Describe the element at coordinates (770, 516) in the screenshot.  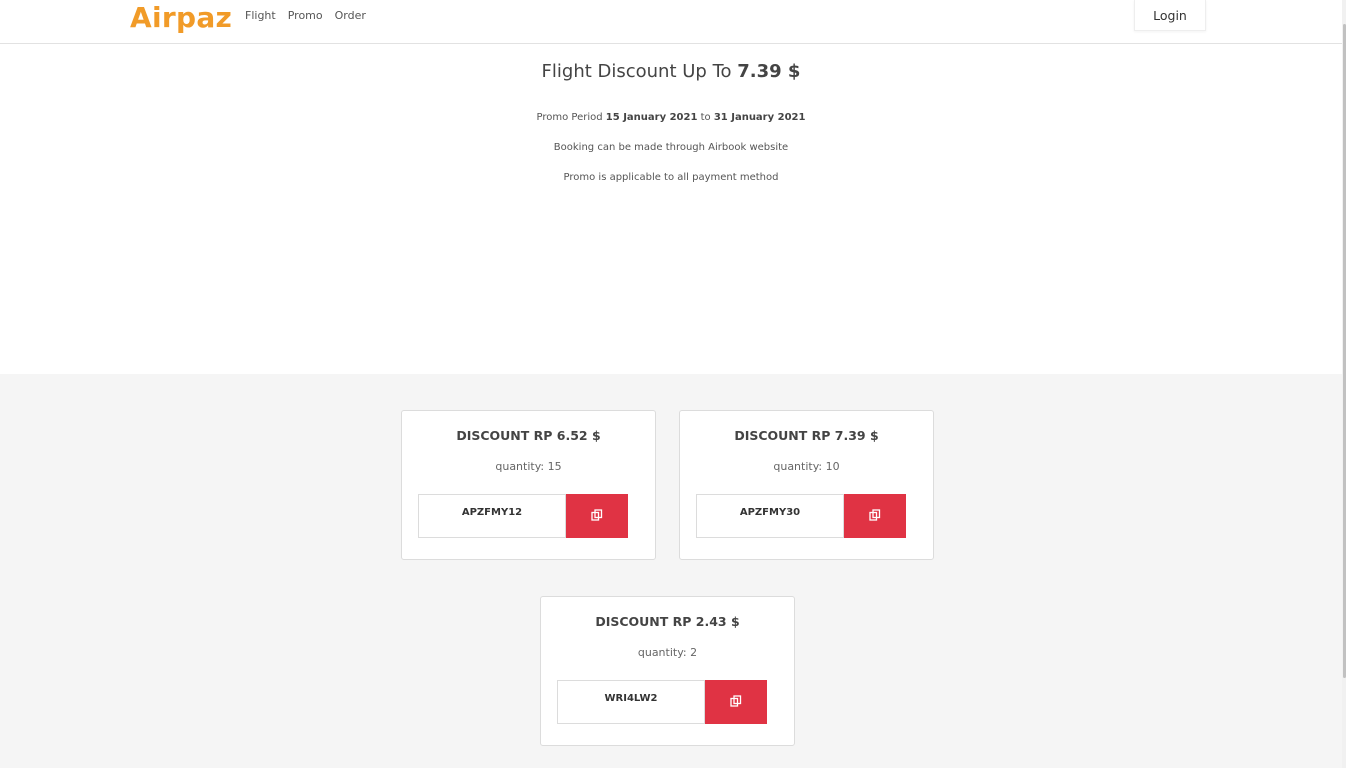
I see `promo-code: APZFMY30` at that location.